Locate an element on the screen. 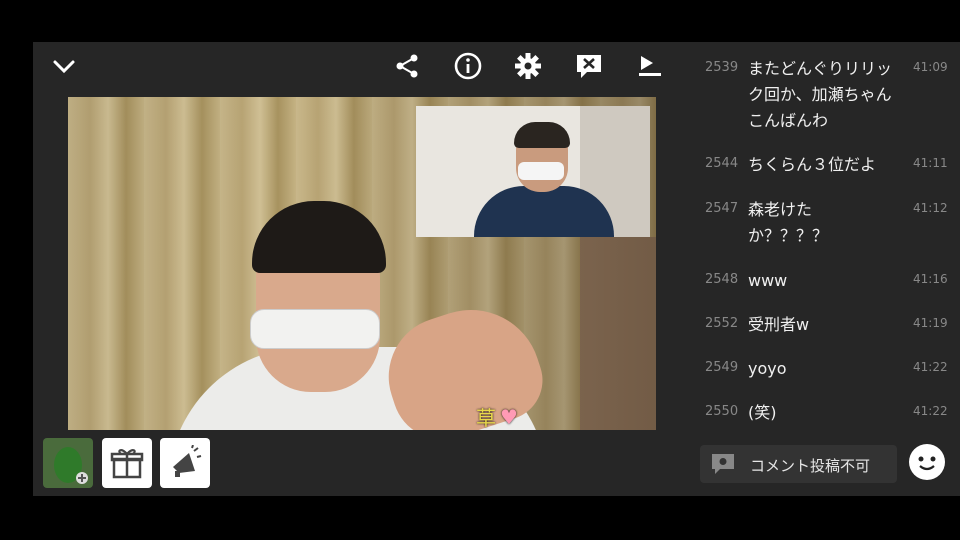 This screenshot has width=960, height=540. emoji-face-icon is located at coordinates (927, 462).